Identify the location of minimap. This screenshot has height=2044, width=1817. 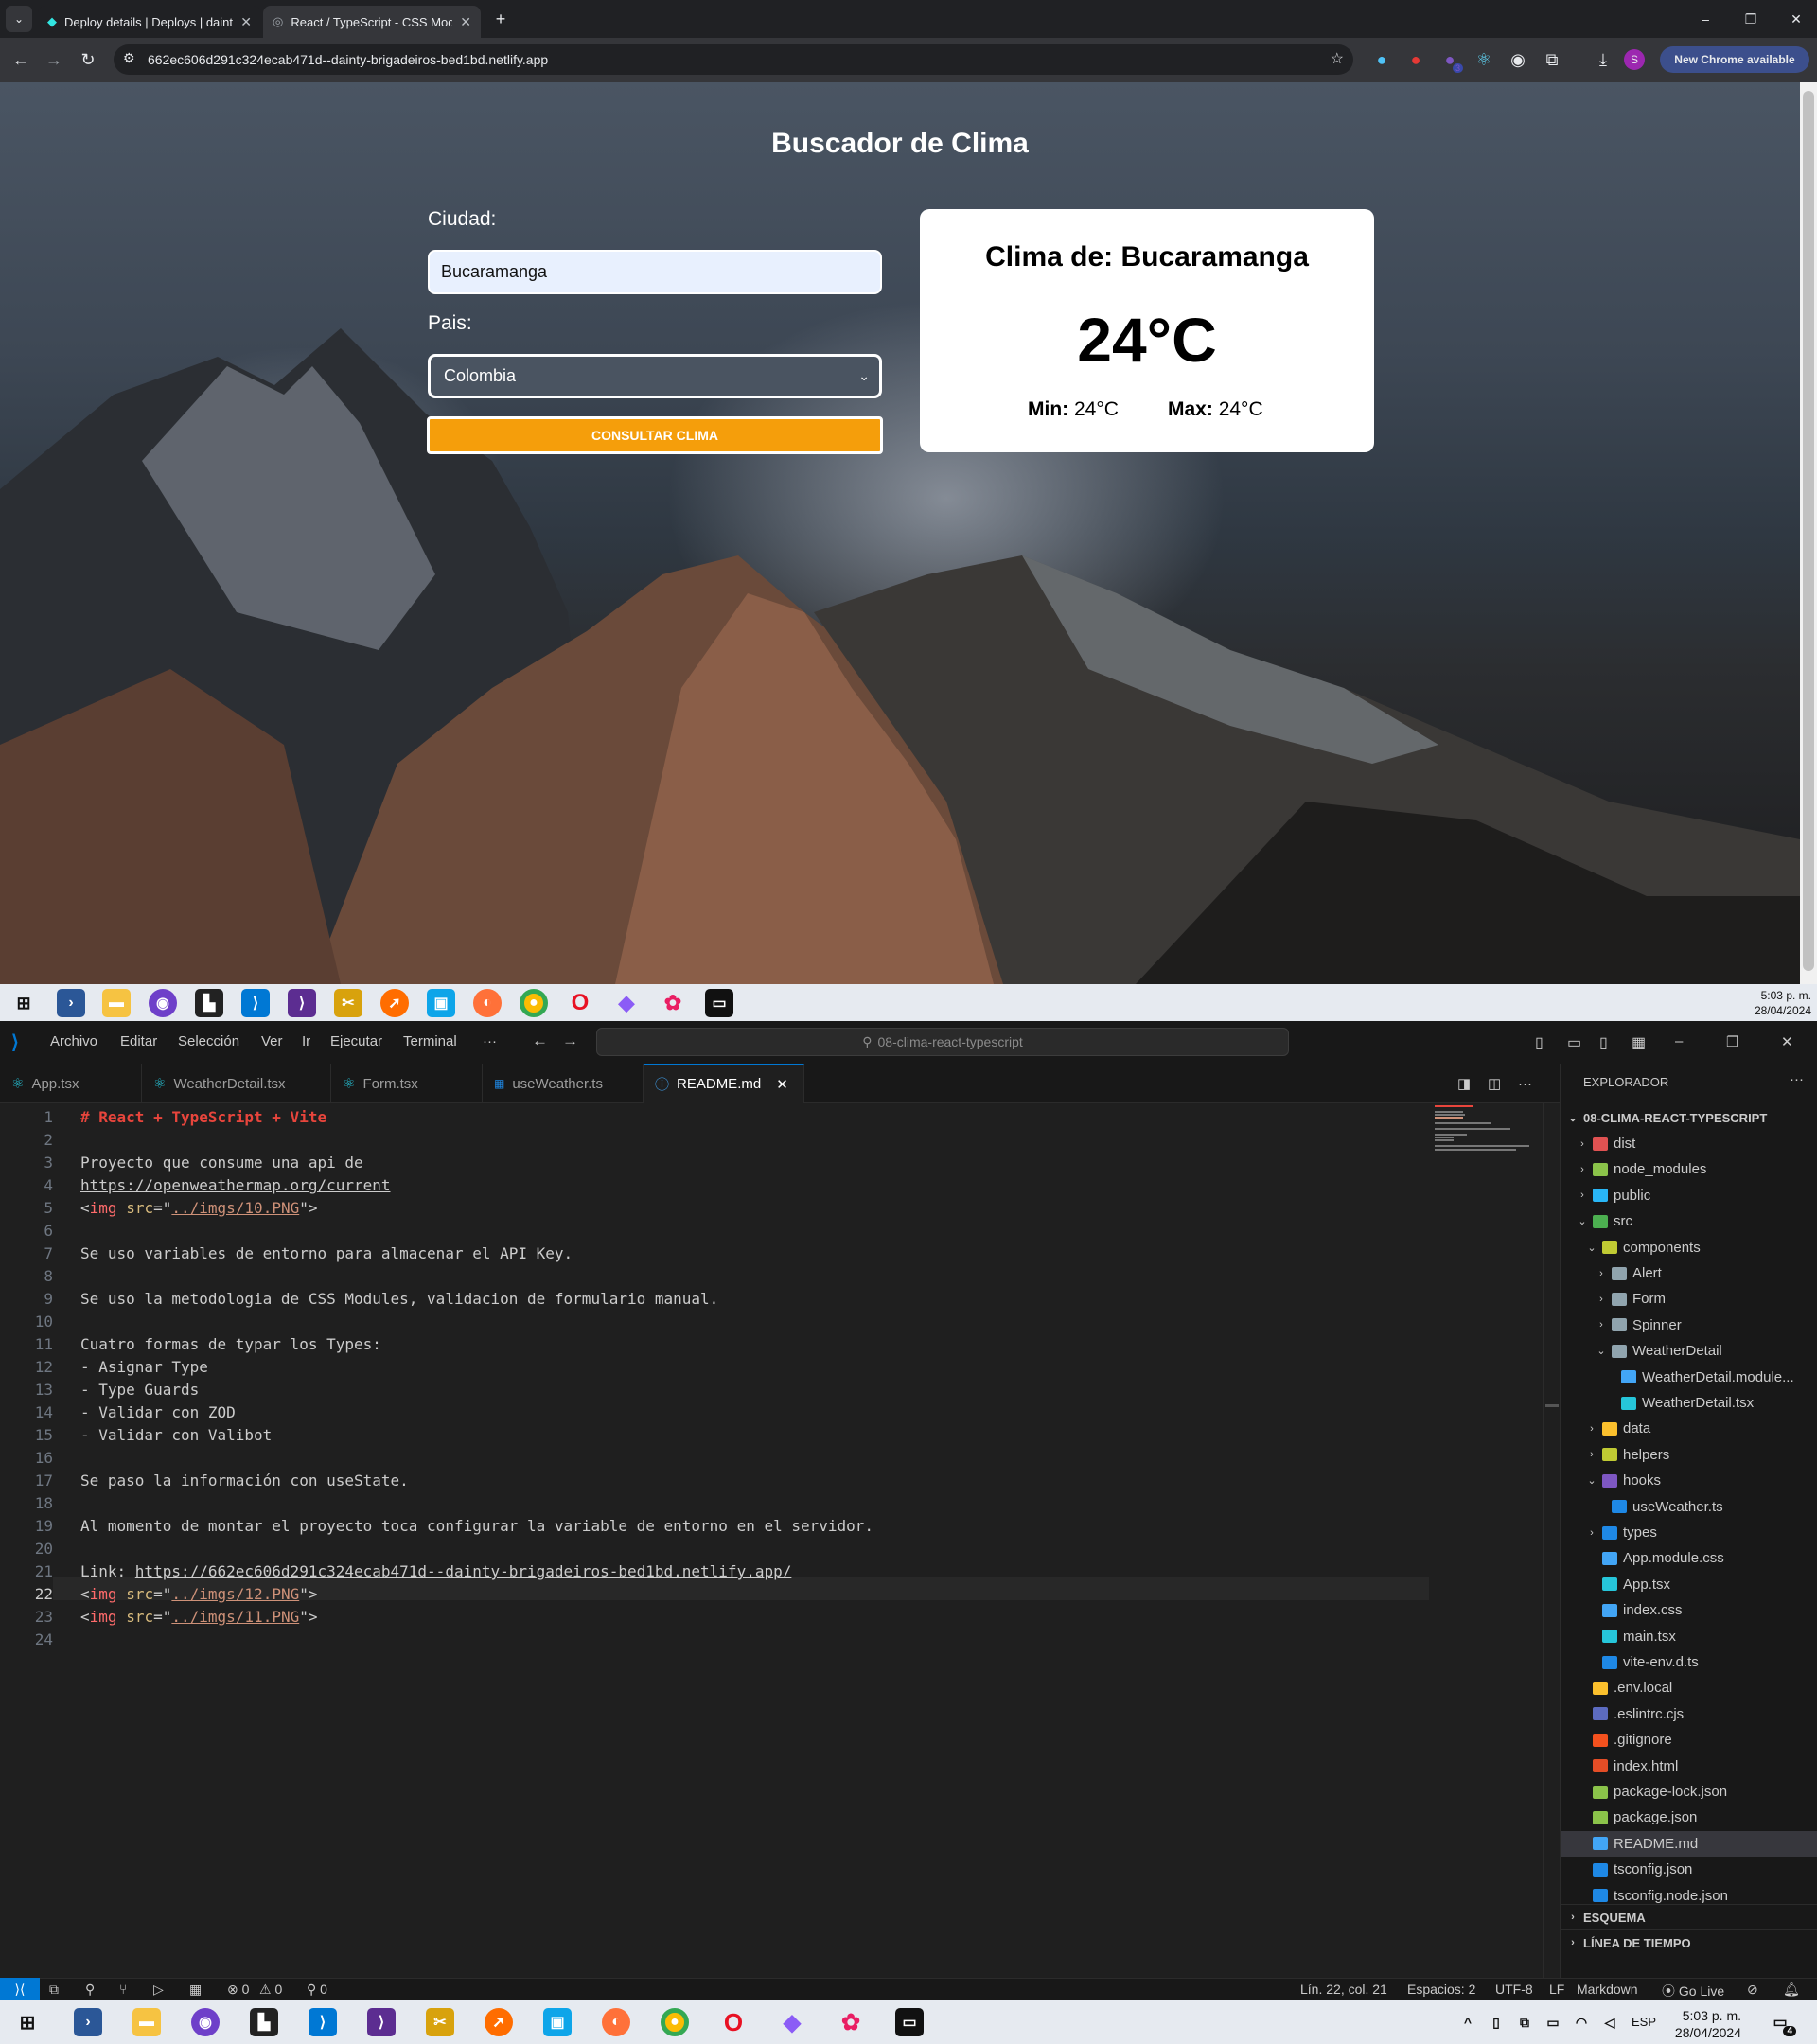
(1487, 1129).